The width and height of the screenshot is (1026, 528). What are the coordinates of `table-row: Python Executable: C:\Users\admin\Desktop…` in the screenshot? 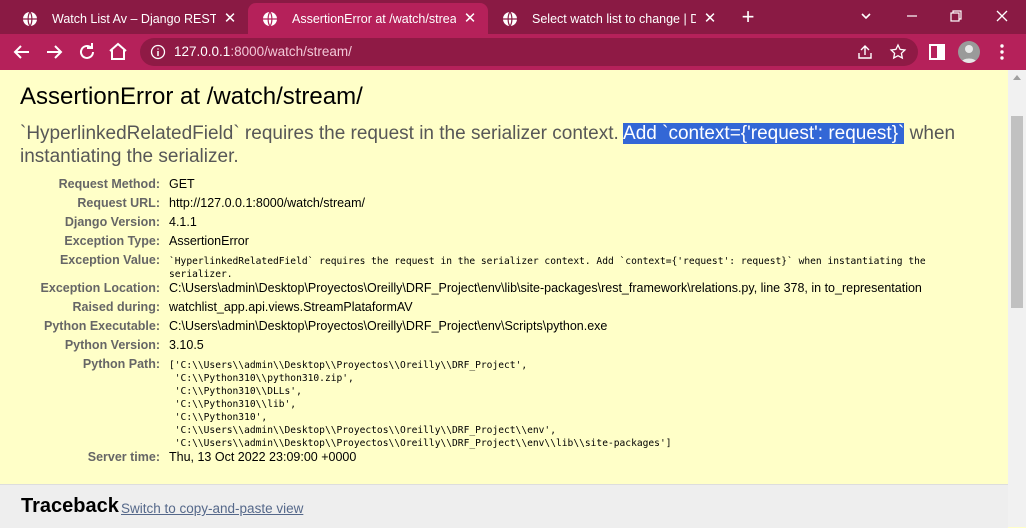 It's located at (473, 328).